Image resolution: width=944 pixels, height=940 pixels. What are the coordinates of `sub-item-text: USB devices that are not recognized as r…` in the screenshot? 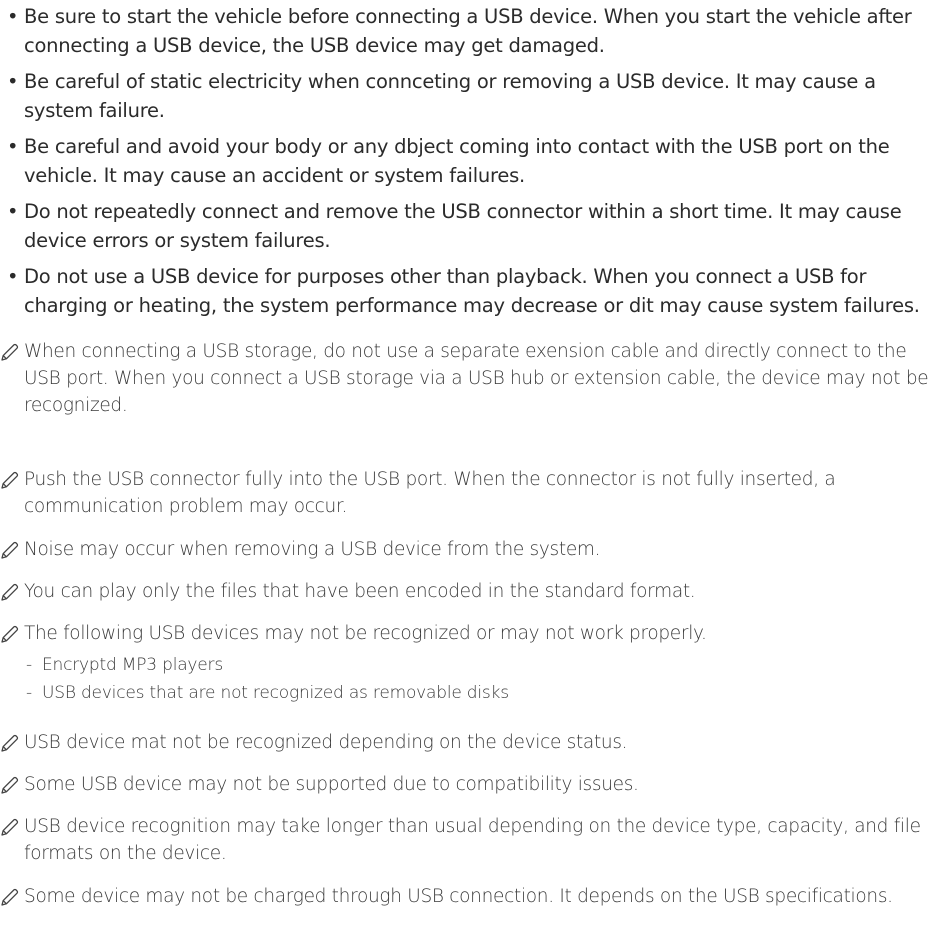 It's located at (275, 693).